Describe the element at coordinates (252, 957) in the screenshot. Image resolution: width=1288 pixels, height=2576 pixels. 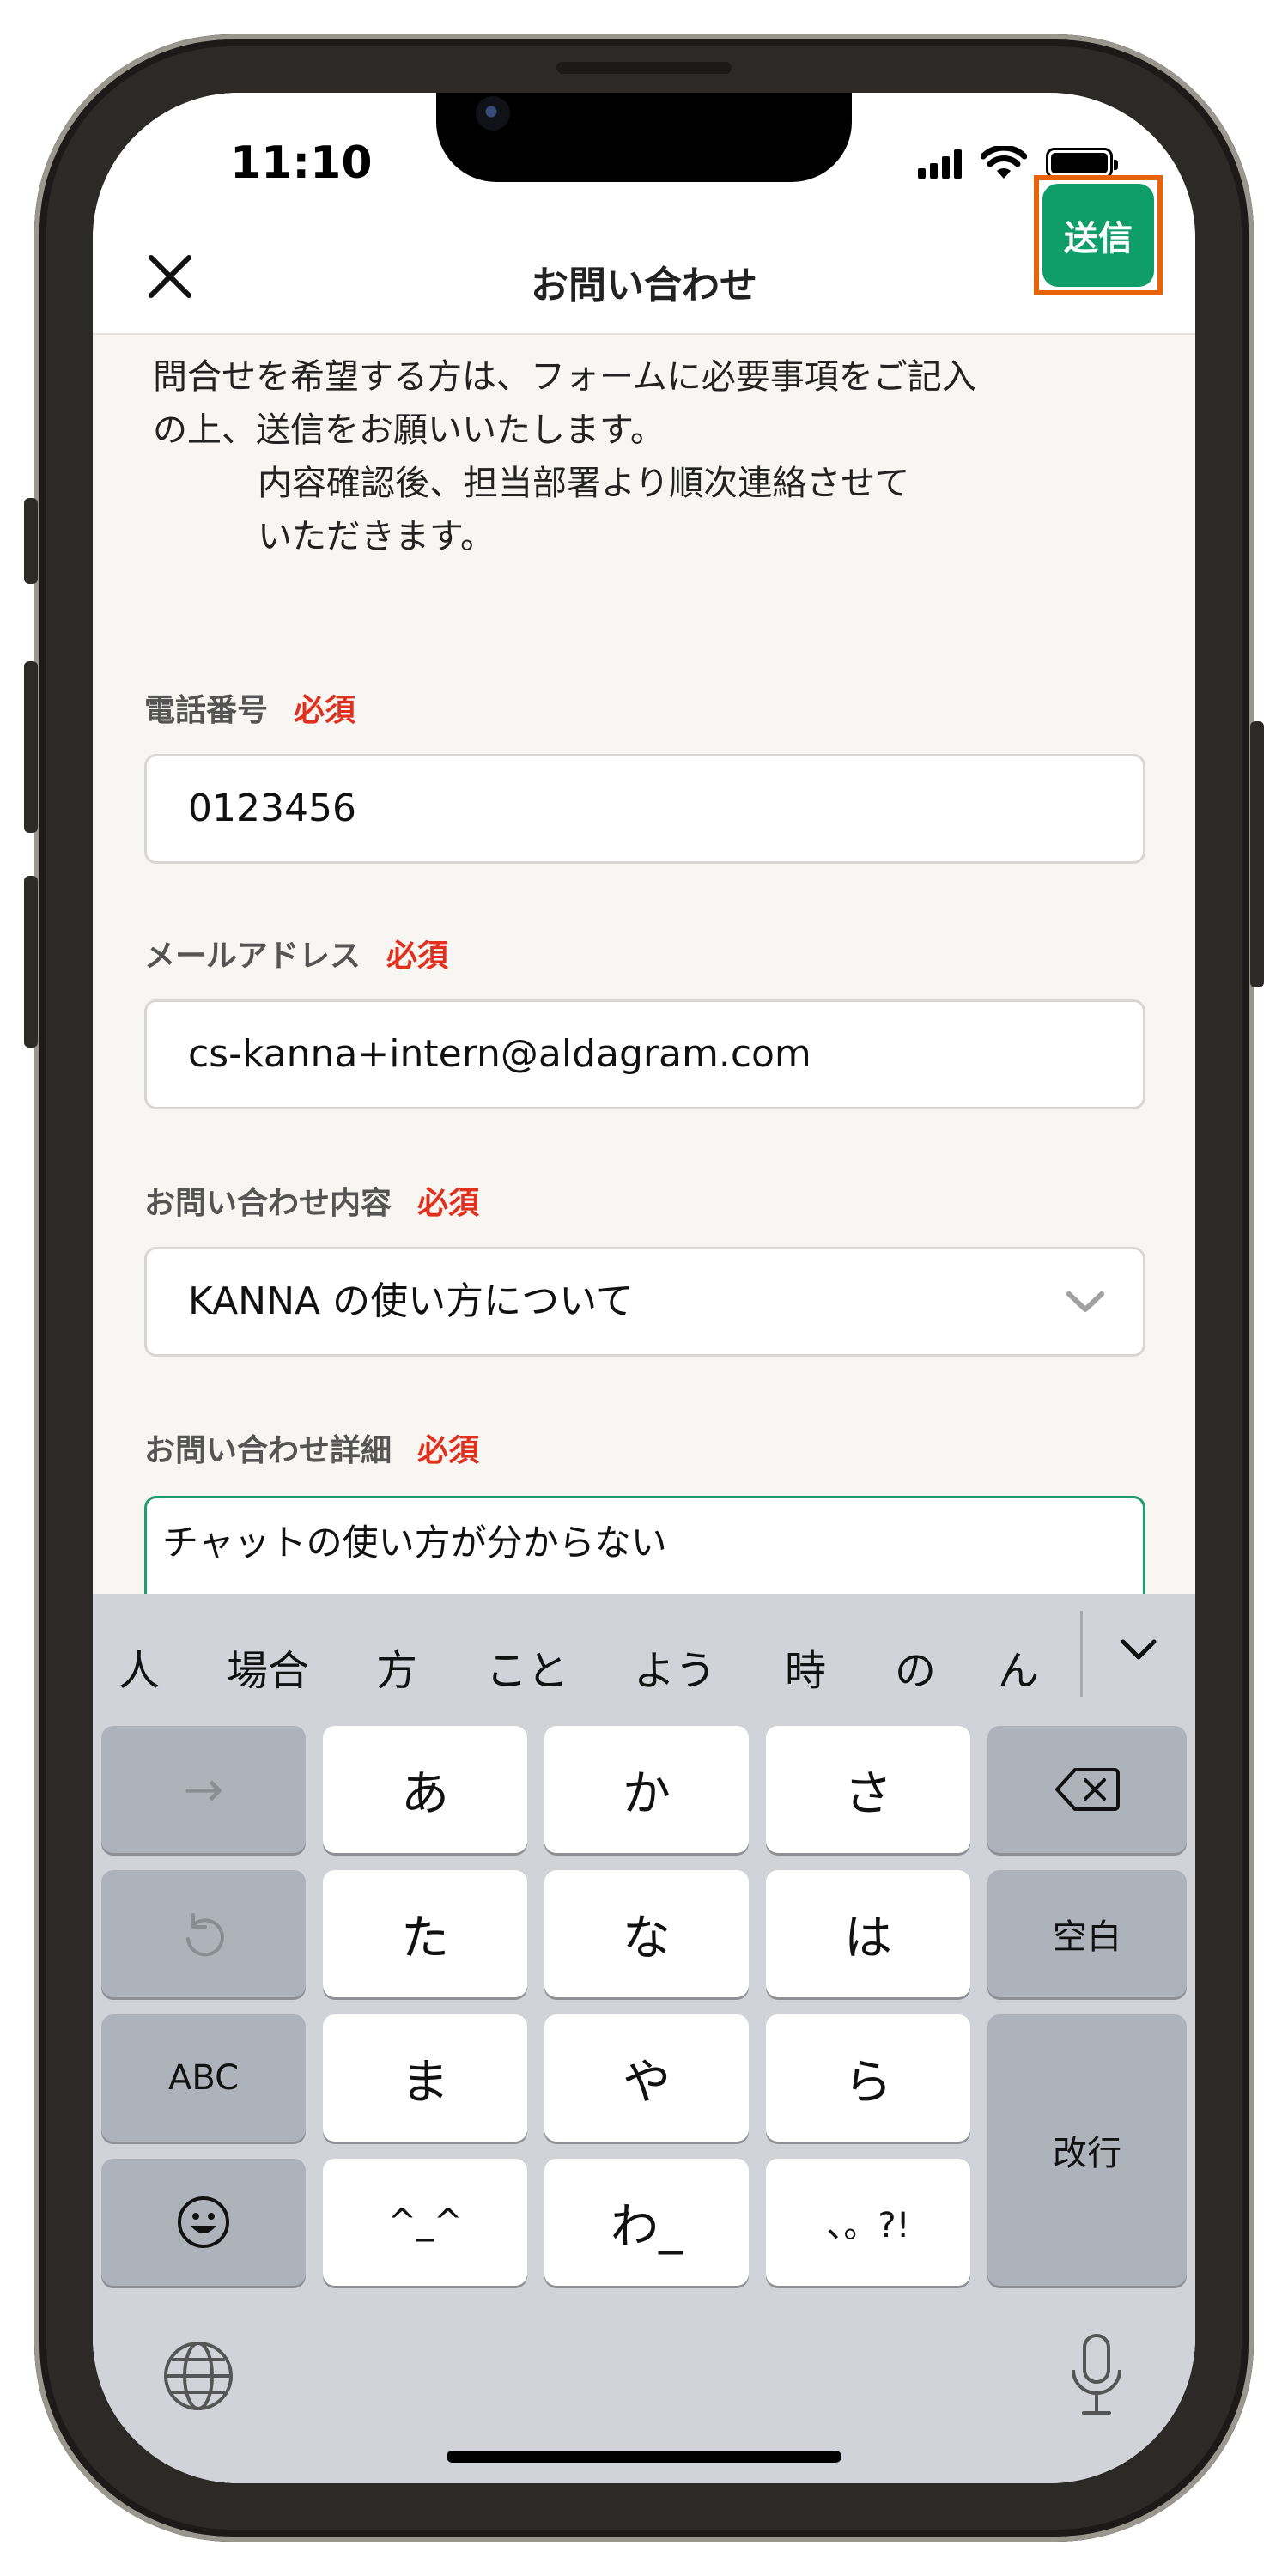
I see `email-label-text: メールアドレス` at that location.